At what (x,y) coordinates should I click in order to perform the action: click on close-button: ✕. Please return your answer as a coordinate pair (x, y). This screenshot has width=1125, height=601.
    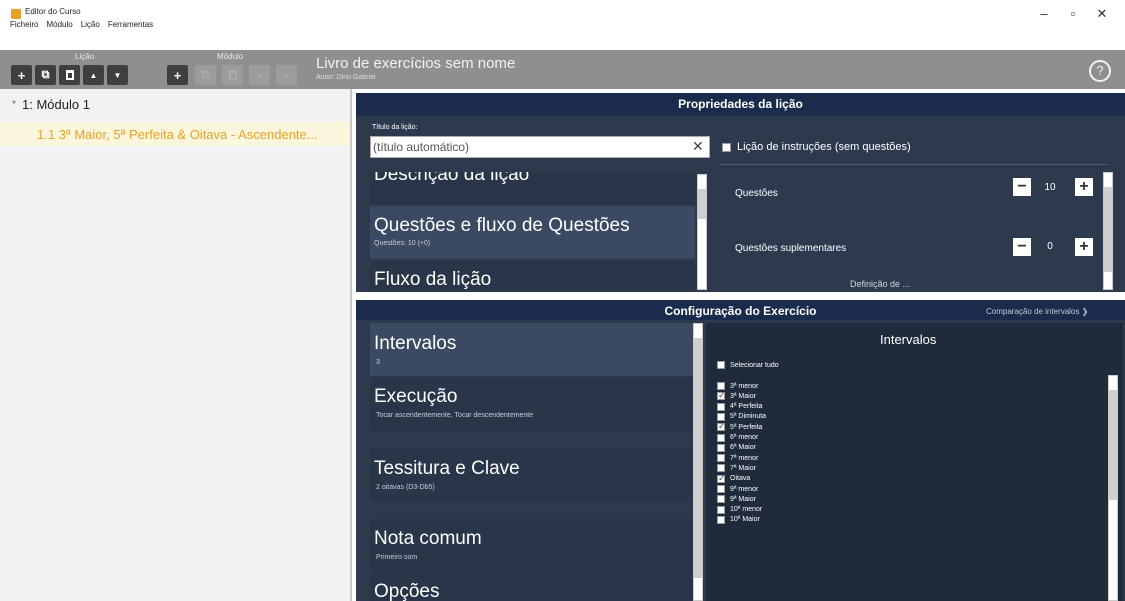
    Looking at the image, I should click on (1102, 14).